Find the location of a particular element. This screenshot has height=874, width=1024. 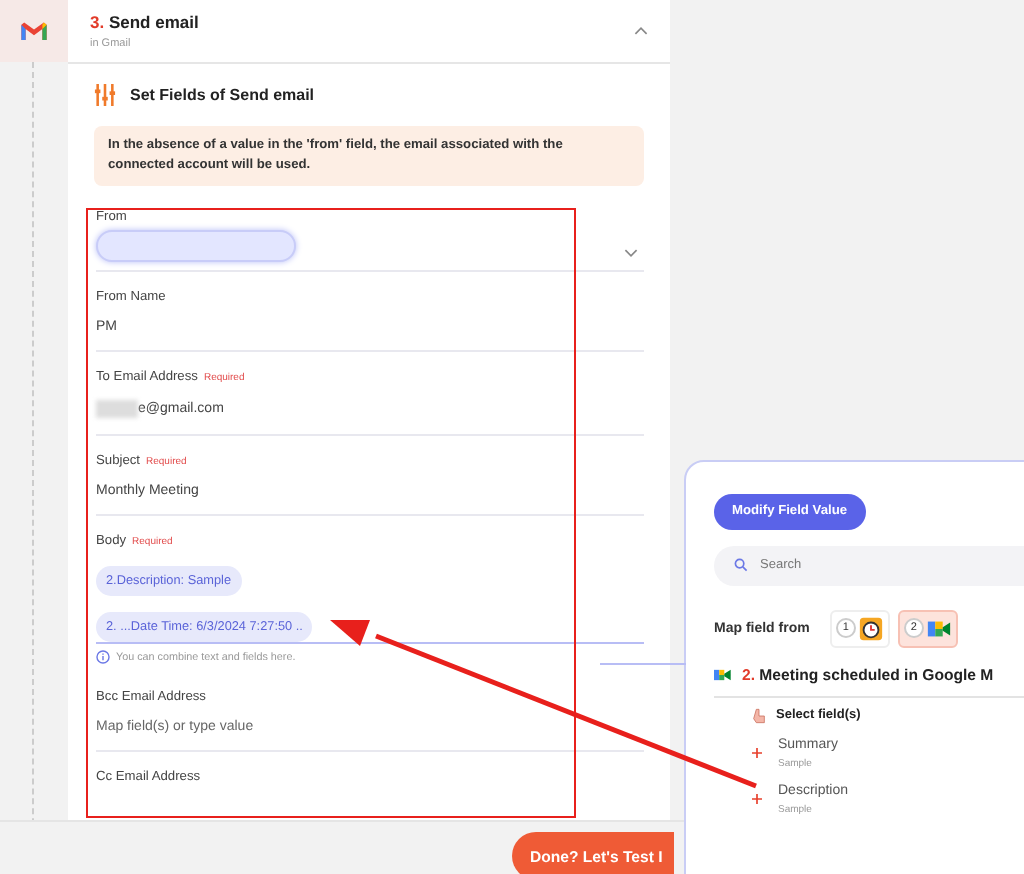

video-icon is located at coordinates (723, 674).